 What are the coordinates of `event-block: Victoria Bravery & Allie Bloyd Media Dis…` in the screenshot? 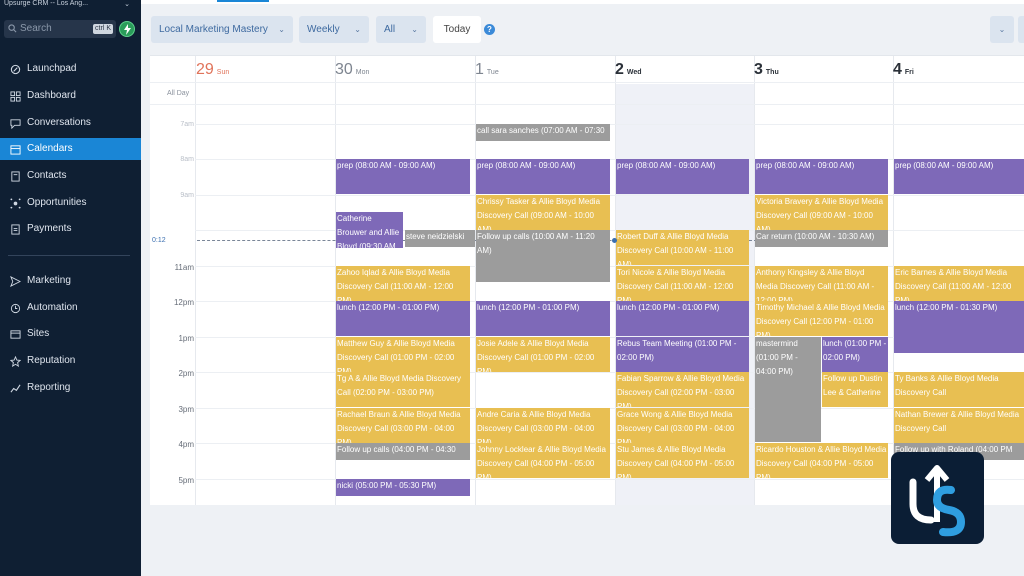 It's located at (821, 212).